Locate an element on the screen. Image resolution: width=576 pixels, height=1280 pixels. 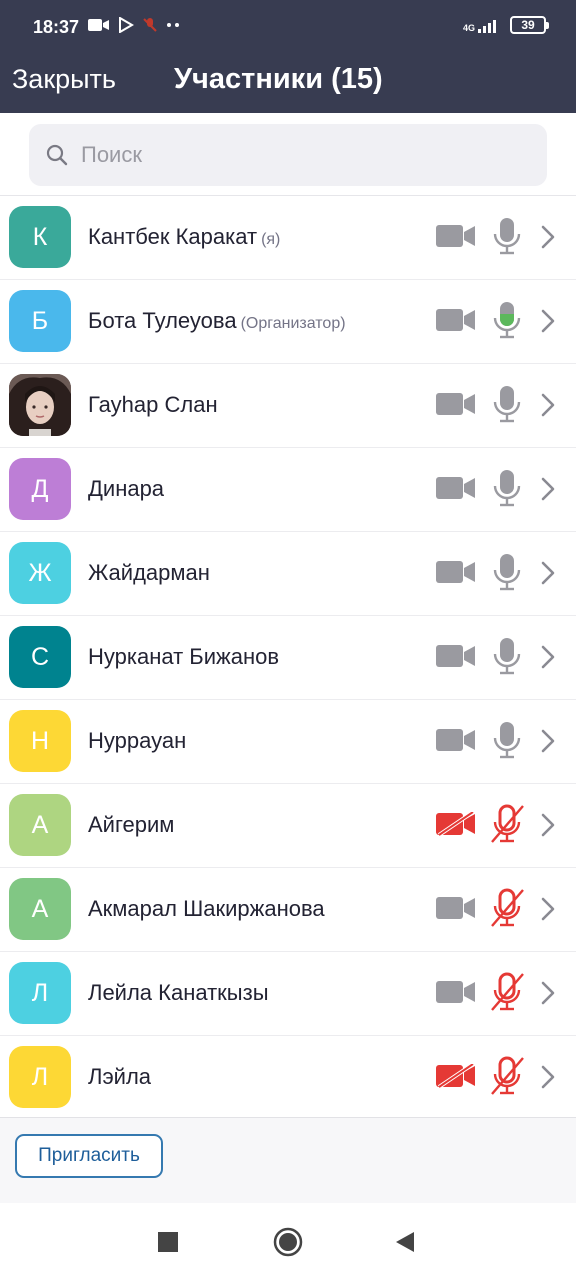
participant-name-wrap: Динара is located at coordinates (126, 489).